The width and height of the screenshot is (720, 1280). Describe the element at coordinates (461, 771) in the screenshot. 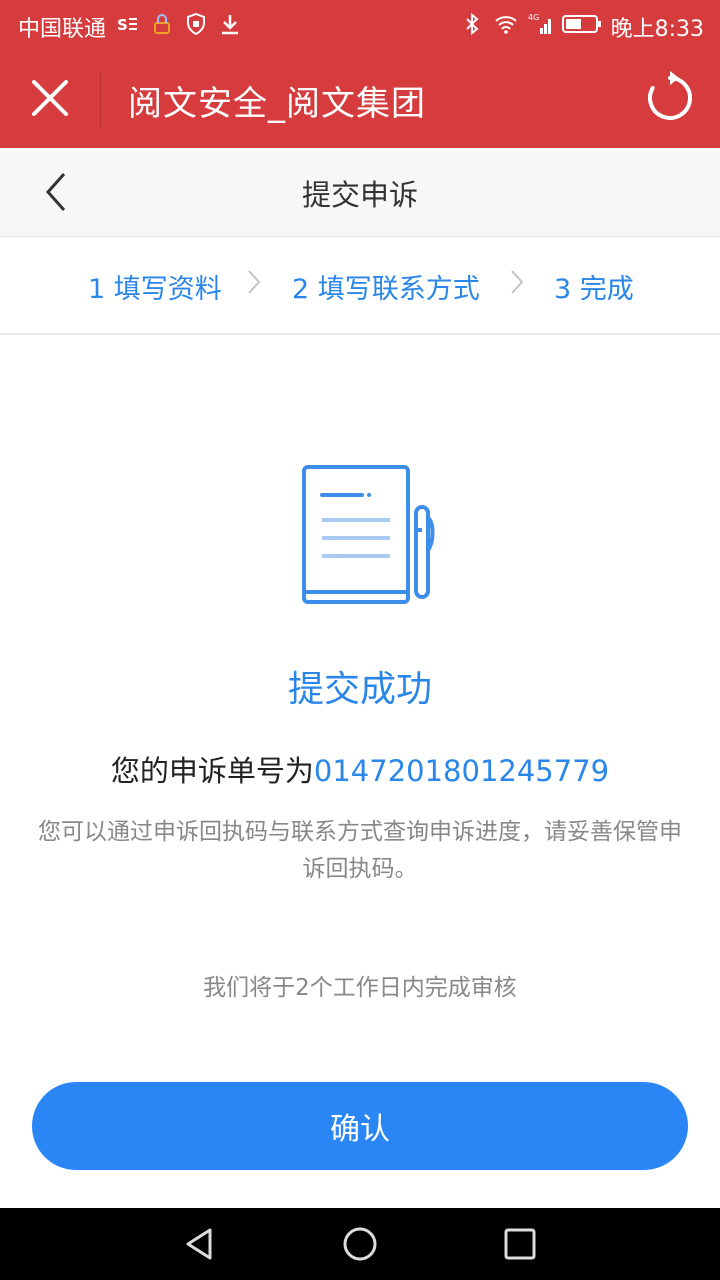

I see `case-number: 0147201801245779` at that location.